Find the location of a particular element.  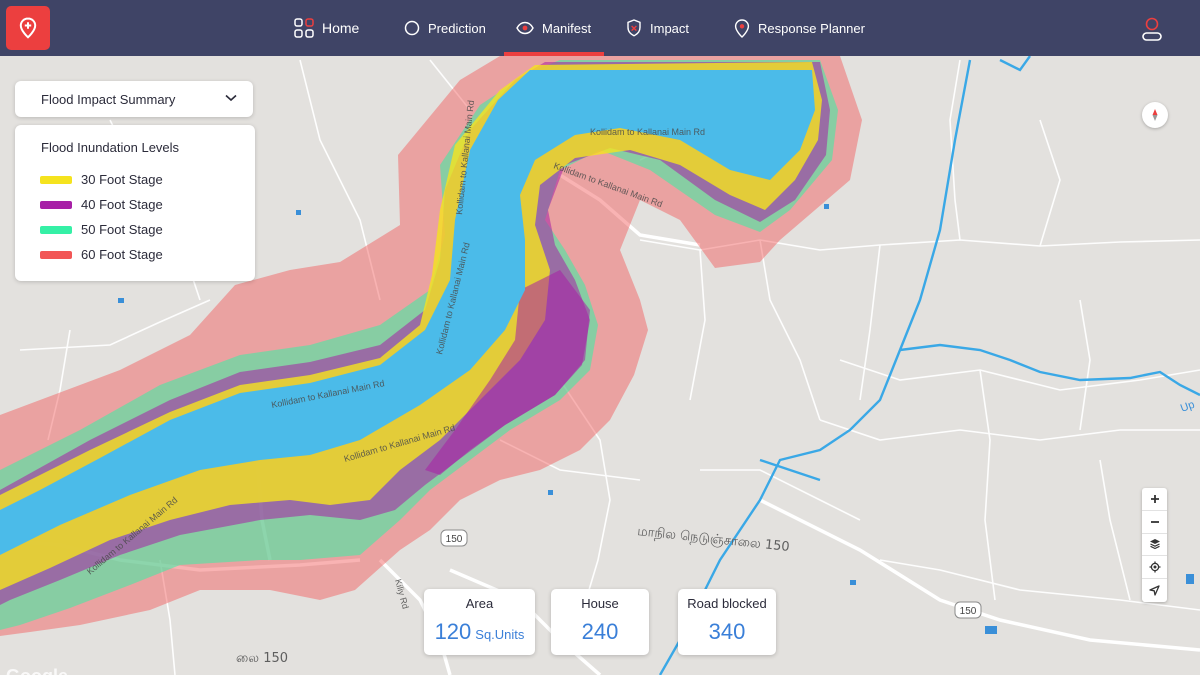

stat-card-area: Area 120 Sq.Units is located at coordinates (479, 622).